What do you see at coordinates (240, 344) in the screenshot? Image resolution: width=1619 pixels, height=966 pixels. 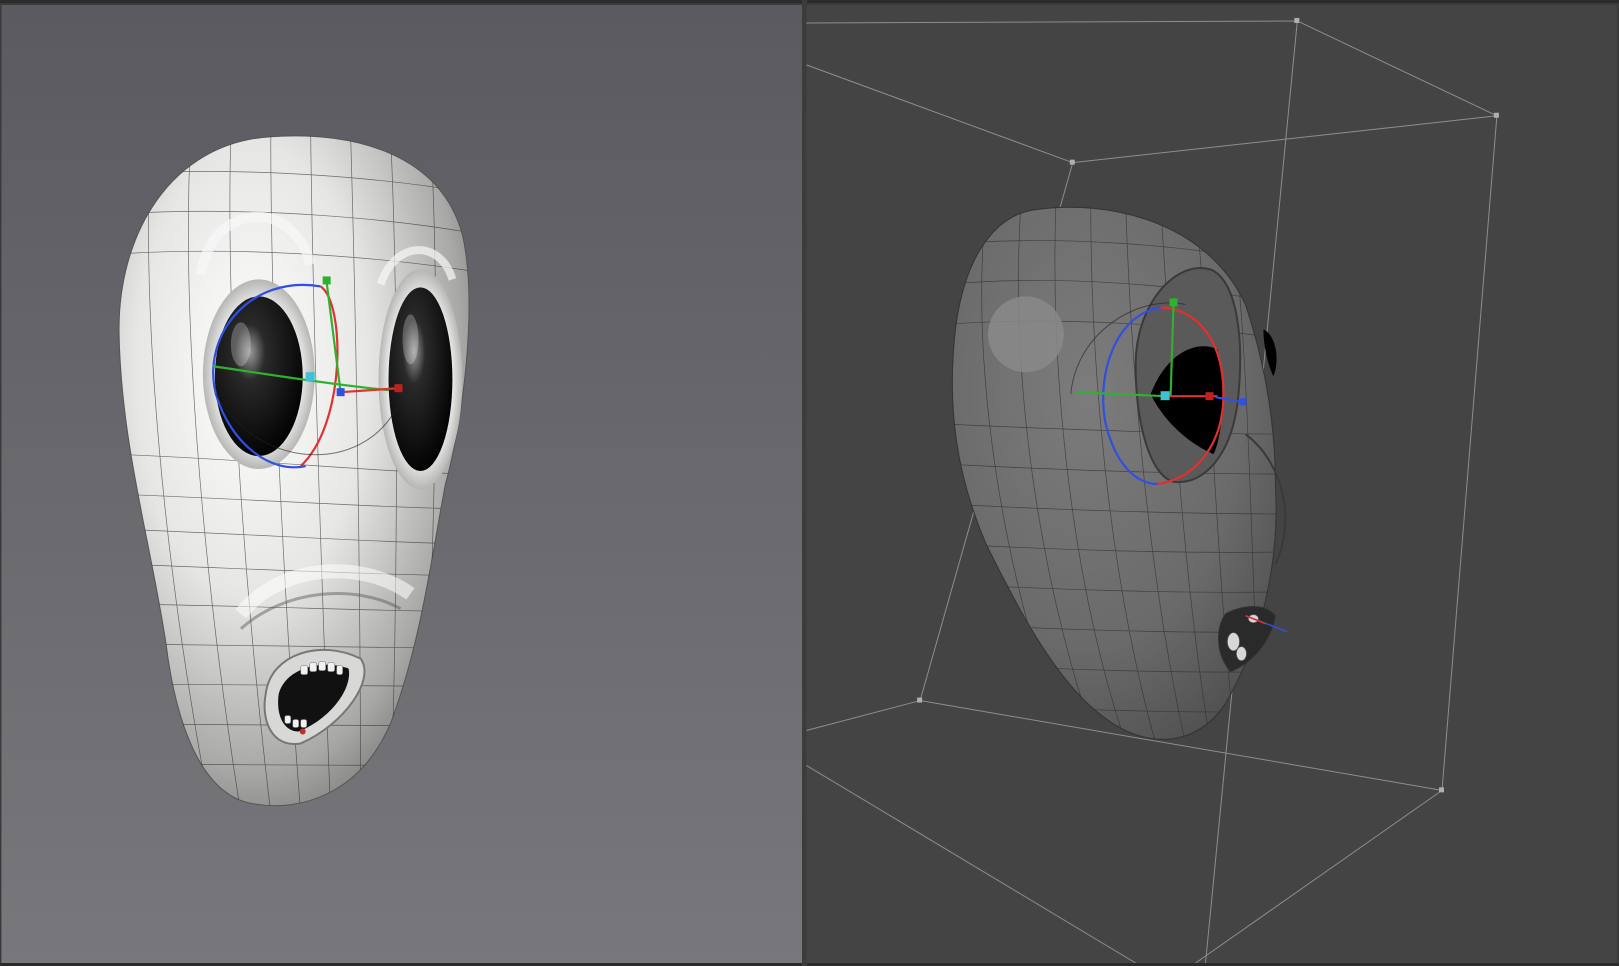 I see `eye-left-highlight` at bounding box center [240, 344].